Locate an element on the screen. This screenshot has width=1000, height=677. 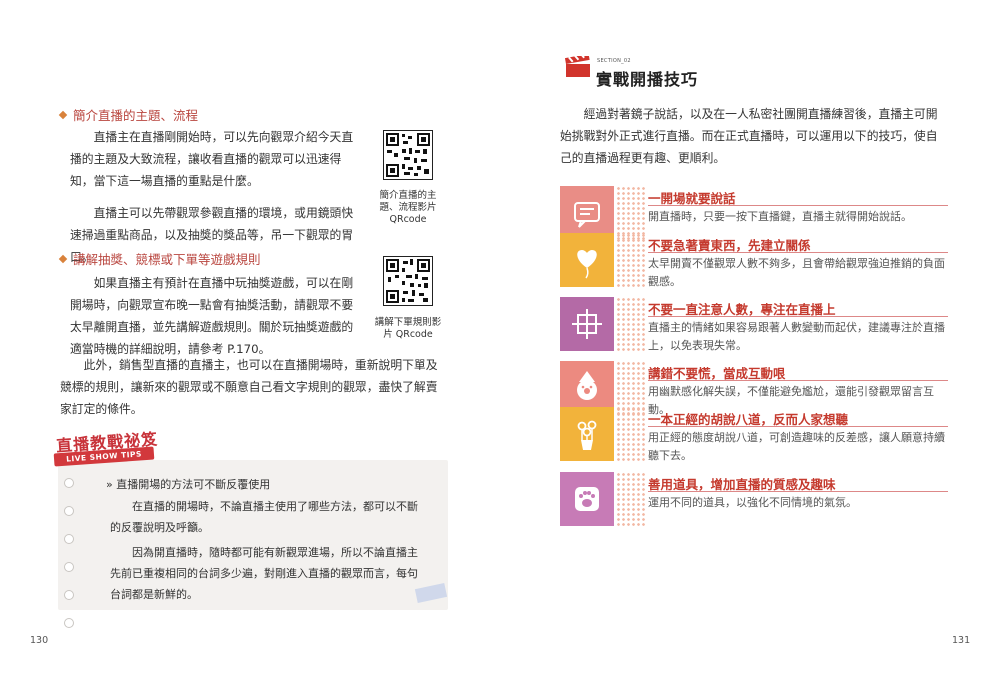
tip-description: 開直播時，只要一按下直播鍵，直播主就得開始說話。 is located at coordinates (780, 216).